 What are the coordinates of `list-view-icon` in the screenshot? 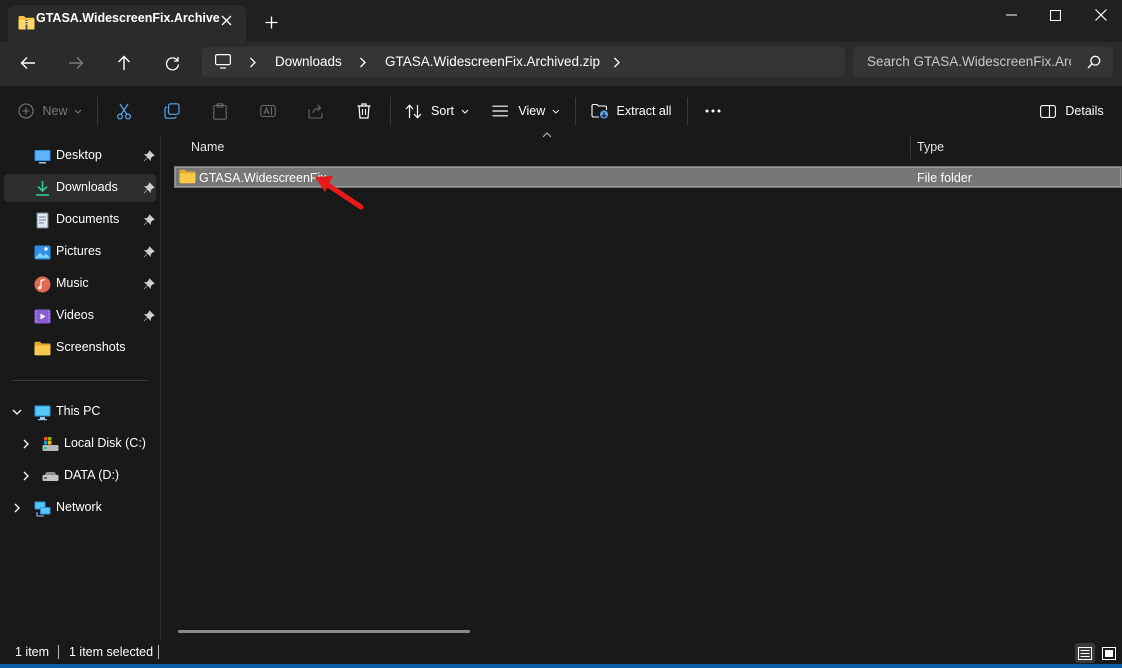 It's located at (500, 111).